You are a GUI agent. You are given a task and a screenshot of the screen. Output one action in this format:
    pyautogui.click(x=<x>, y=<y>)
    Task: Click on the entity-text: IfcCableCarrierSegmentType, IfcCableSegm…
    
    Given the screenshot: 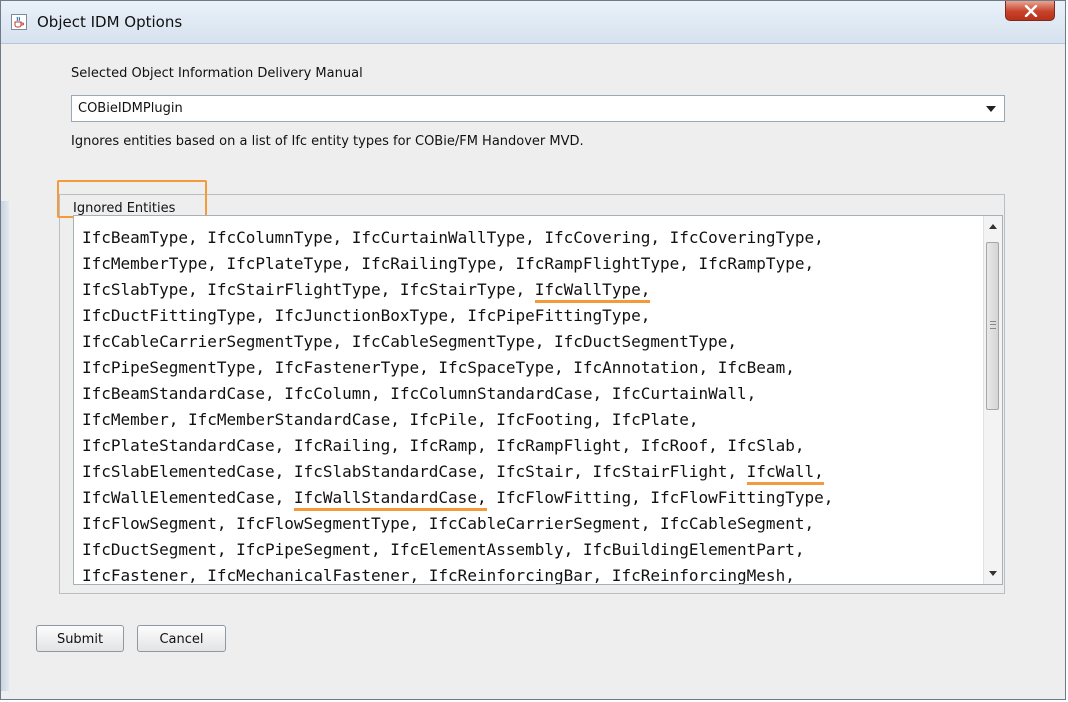 What is the action you would take?
    pyautogui.click(x=410, y=341)
    